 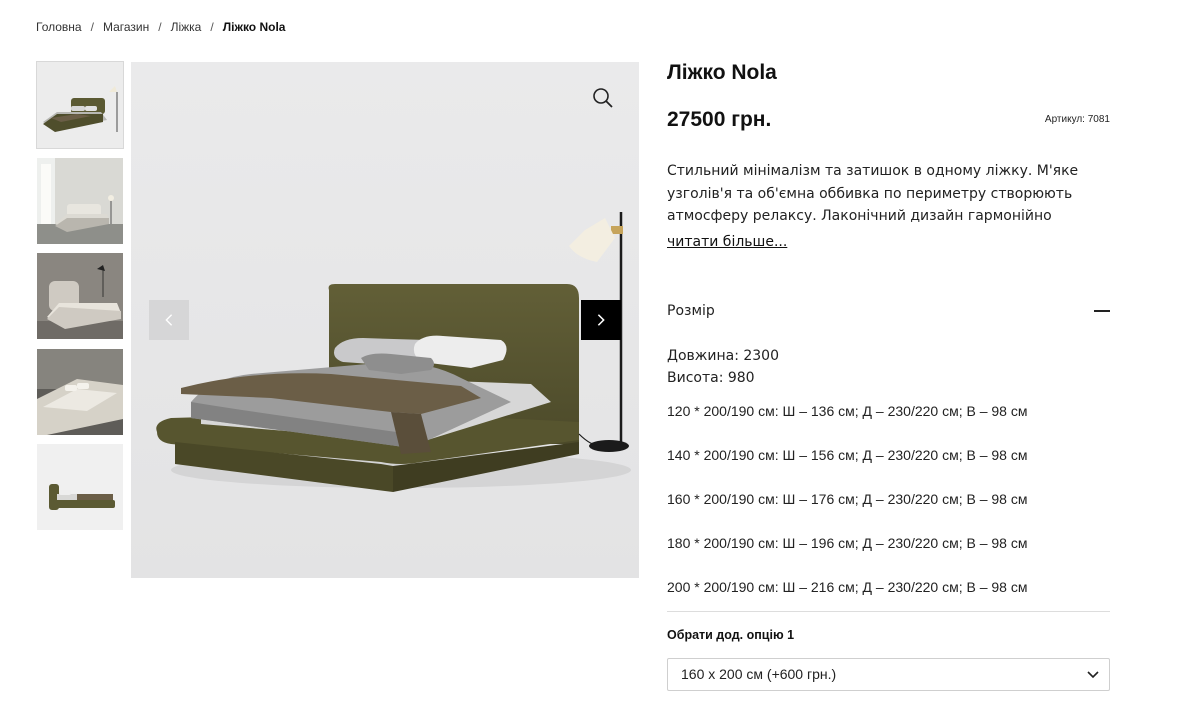 I want to click on minus-icon, so click(x=1102, y=310).